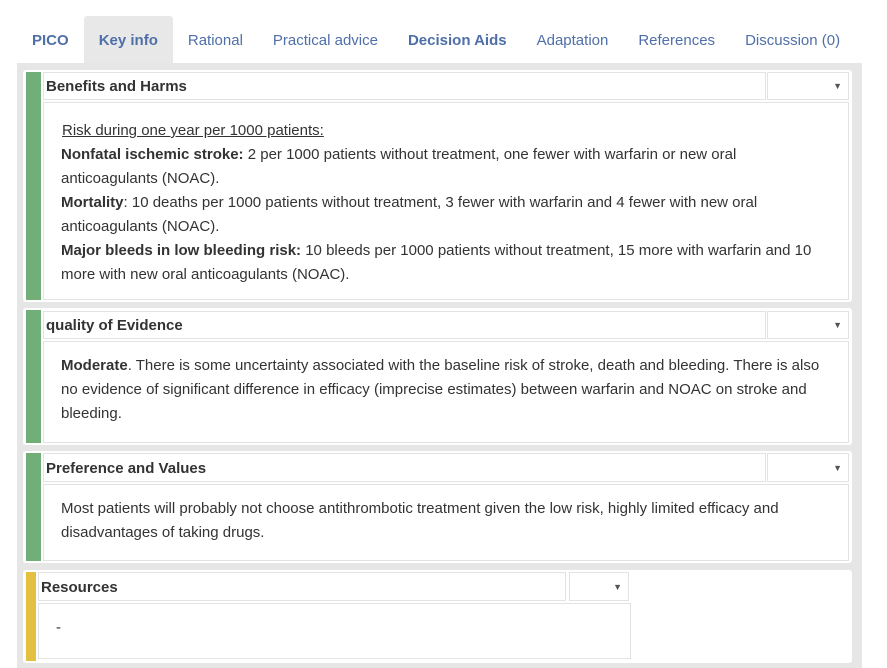  I want to click on tab-adaptation: Adaptation, so click(573, 39).